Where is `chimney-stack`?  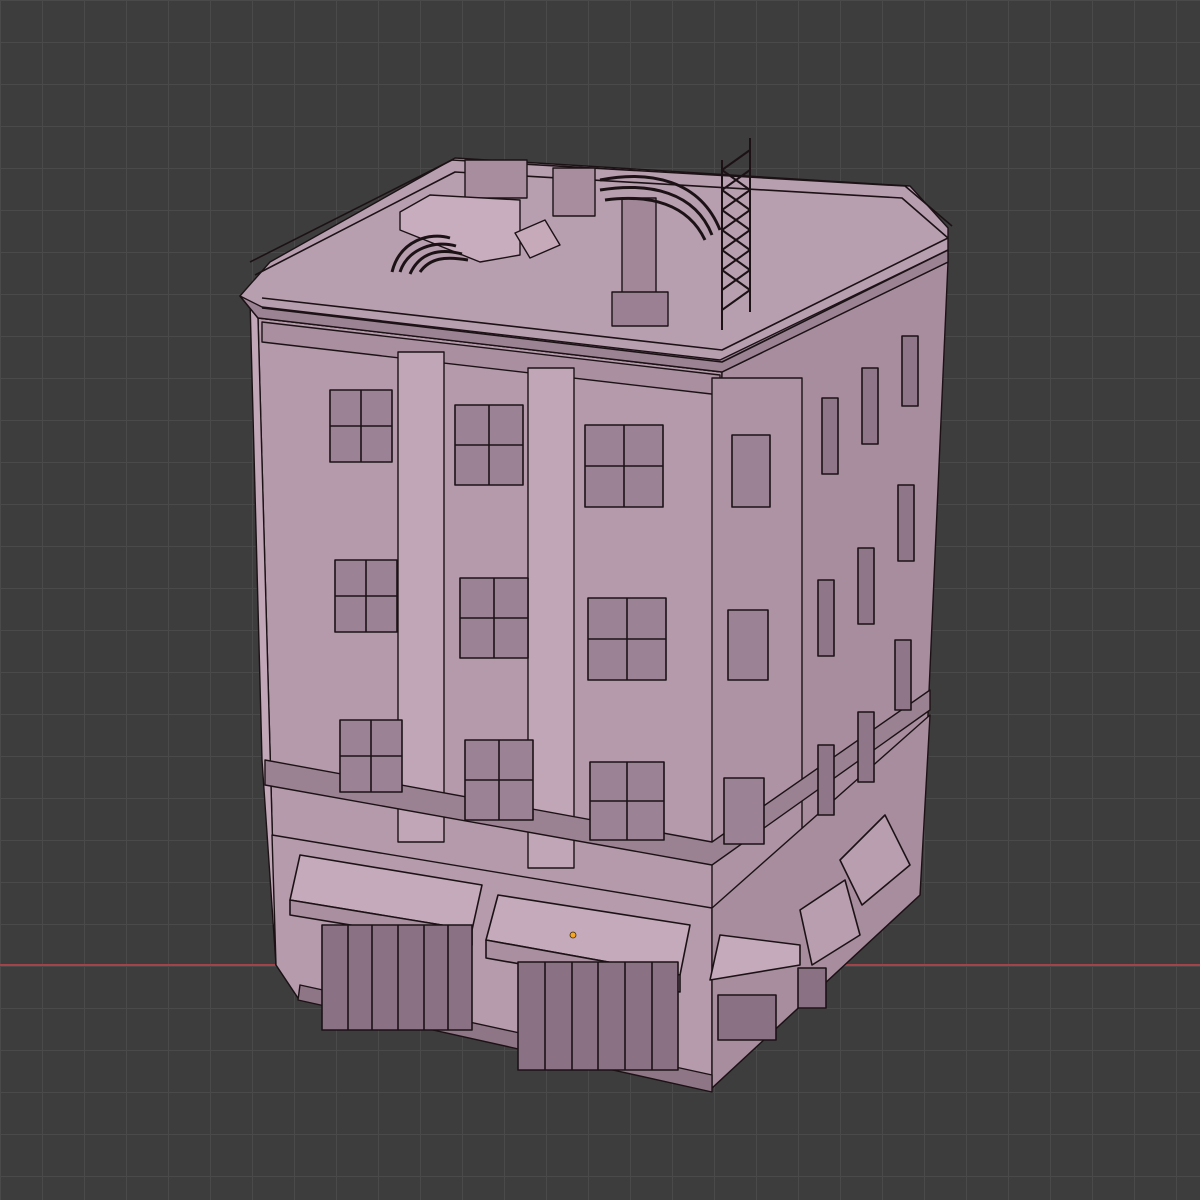
chimney-stack is located at coordinates (639, 246).